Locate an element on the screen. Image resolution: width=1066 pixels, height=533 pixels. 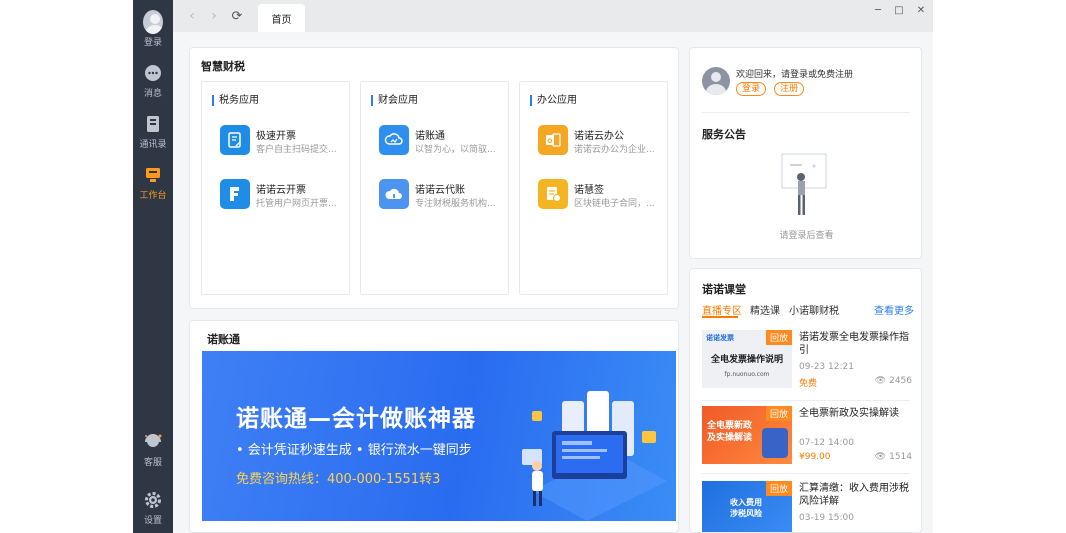
course-thumbnail: 全电票新政 及实操解读 回放 is located at coordinates (747, 435).